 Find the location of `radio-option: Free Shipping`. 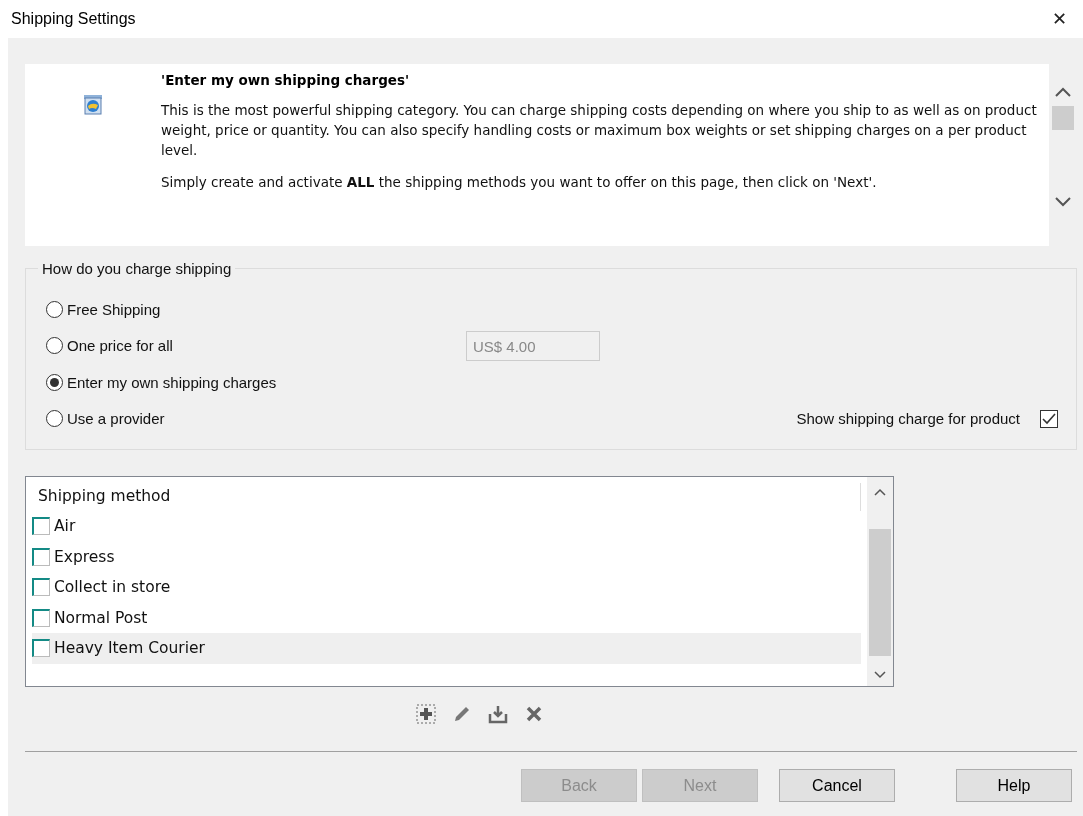

radio-option: Free Shipping is located at coordinates (256, 309).